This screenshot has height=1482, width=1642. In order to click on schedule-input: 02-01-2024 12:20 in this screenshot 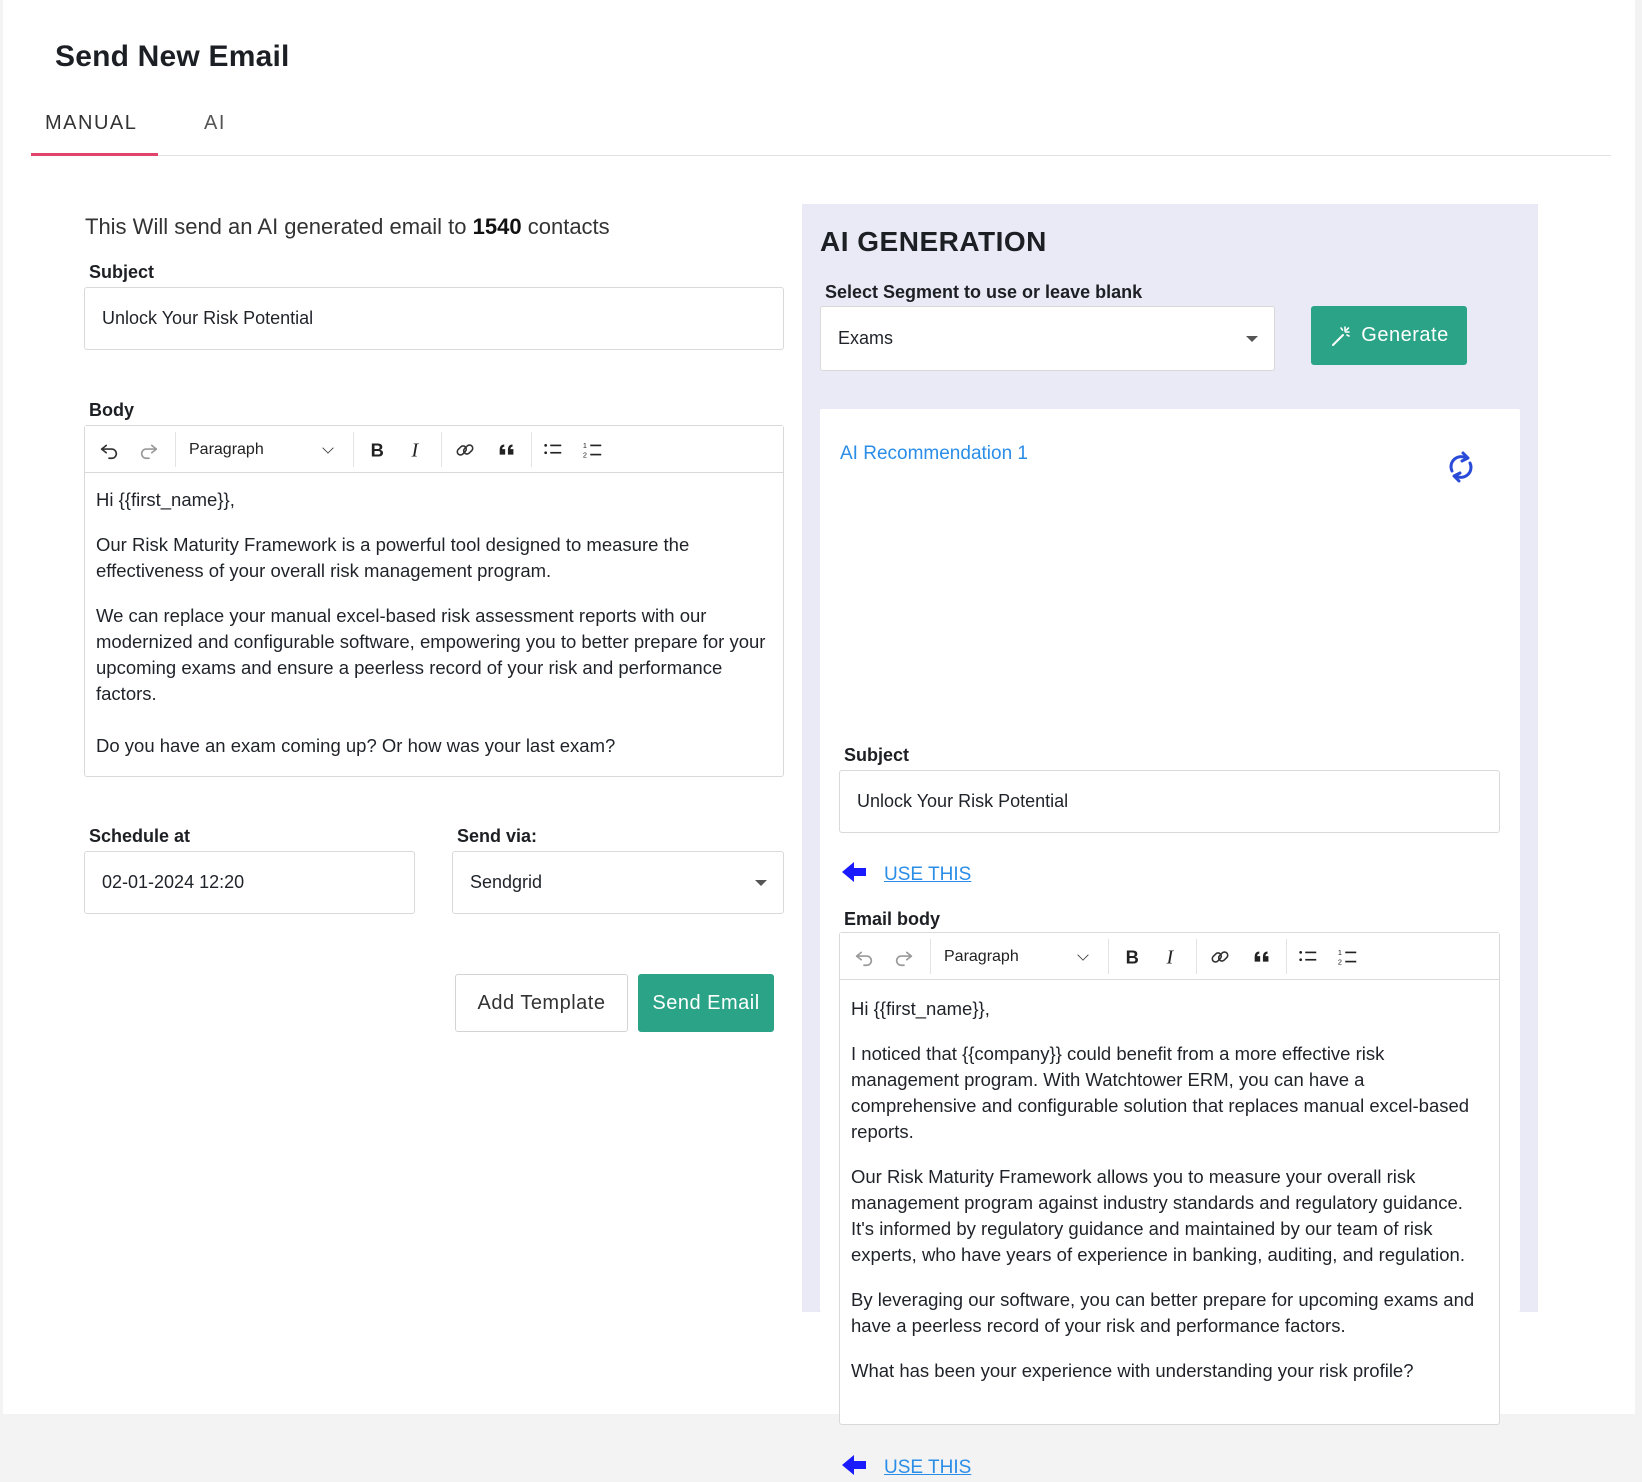, I will do `click(249, 882)`.